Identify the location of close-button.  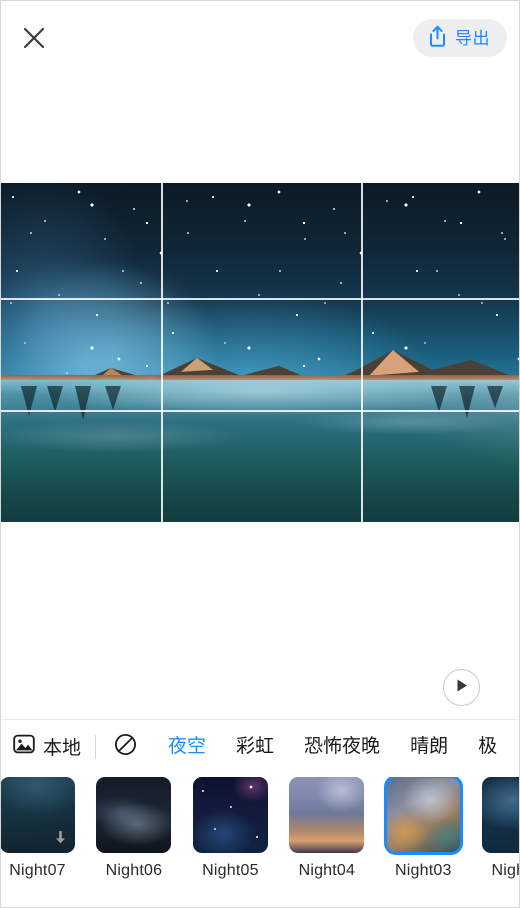
(34, 38).